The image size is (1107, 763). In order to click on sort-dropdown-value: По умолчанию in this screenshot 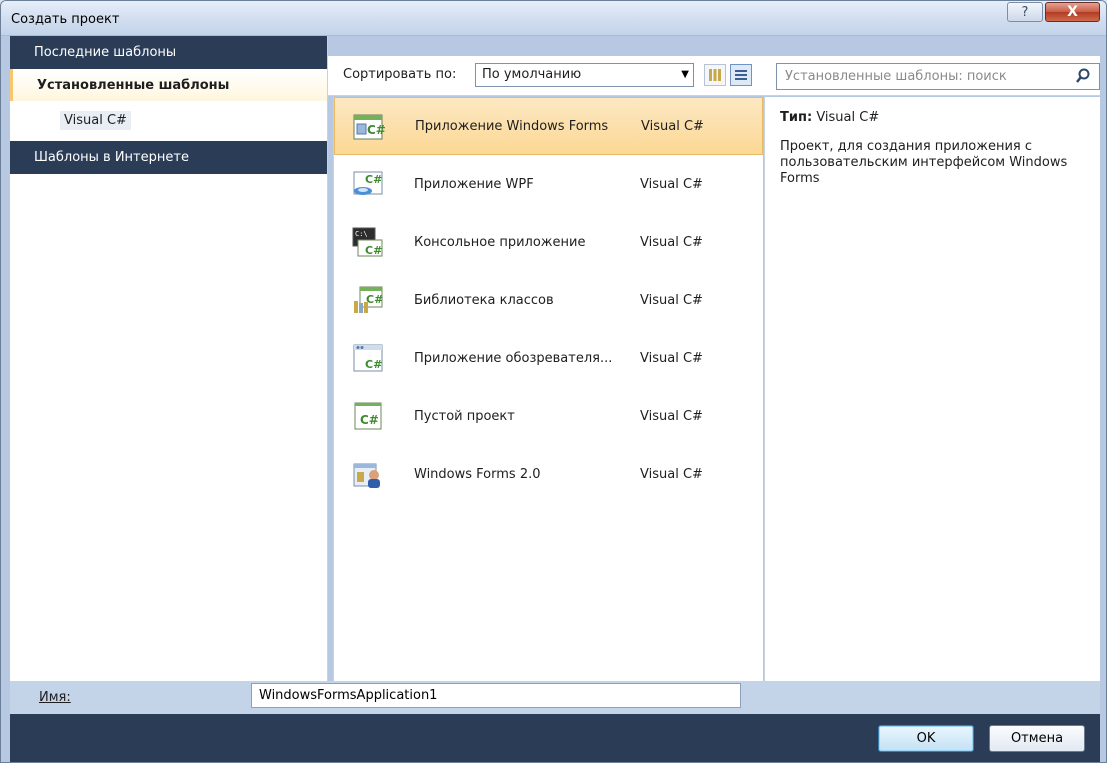, I will do `click(532, 74)`.